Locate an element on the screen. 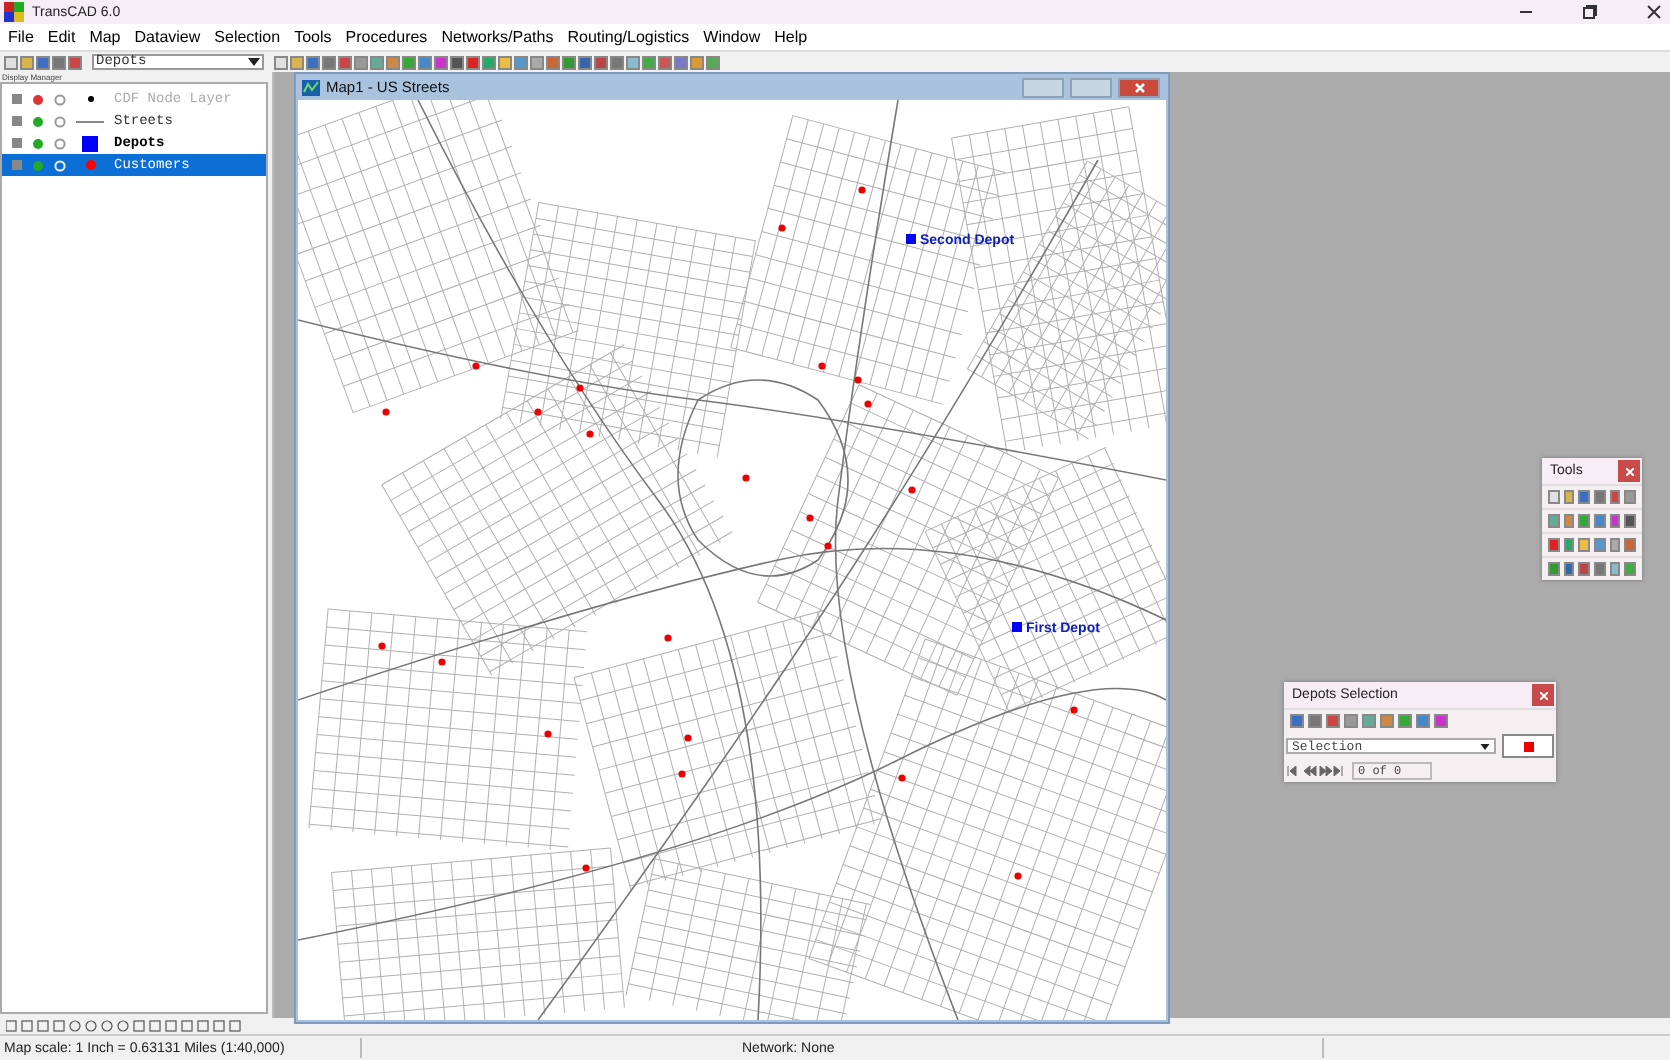 The height and width of the screenshot is (1060, 1670). menu-item: Help is located at coordinates (791, 37).